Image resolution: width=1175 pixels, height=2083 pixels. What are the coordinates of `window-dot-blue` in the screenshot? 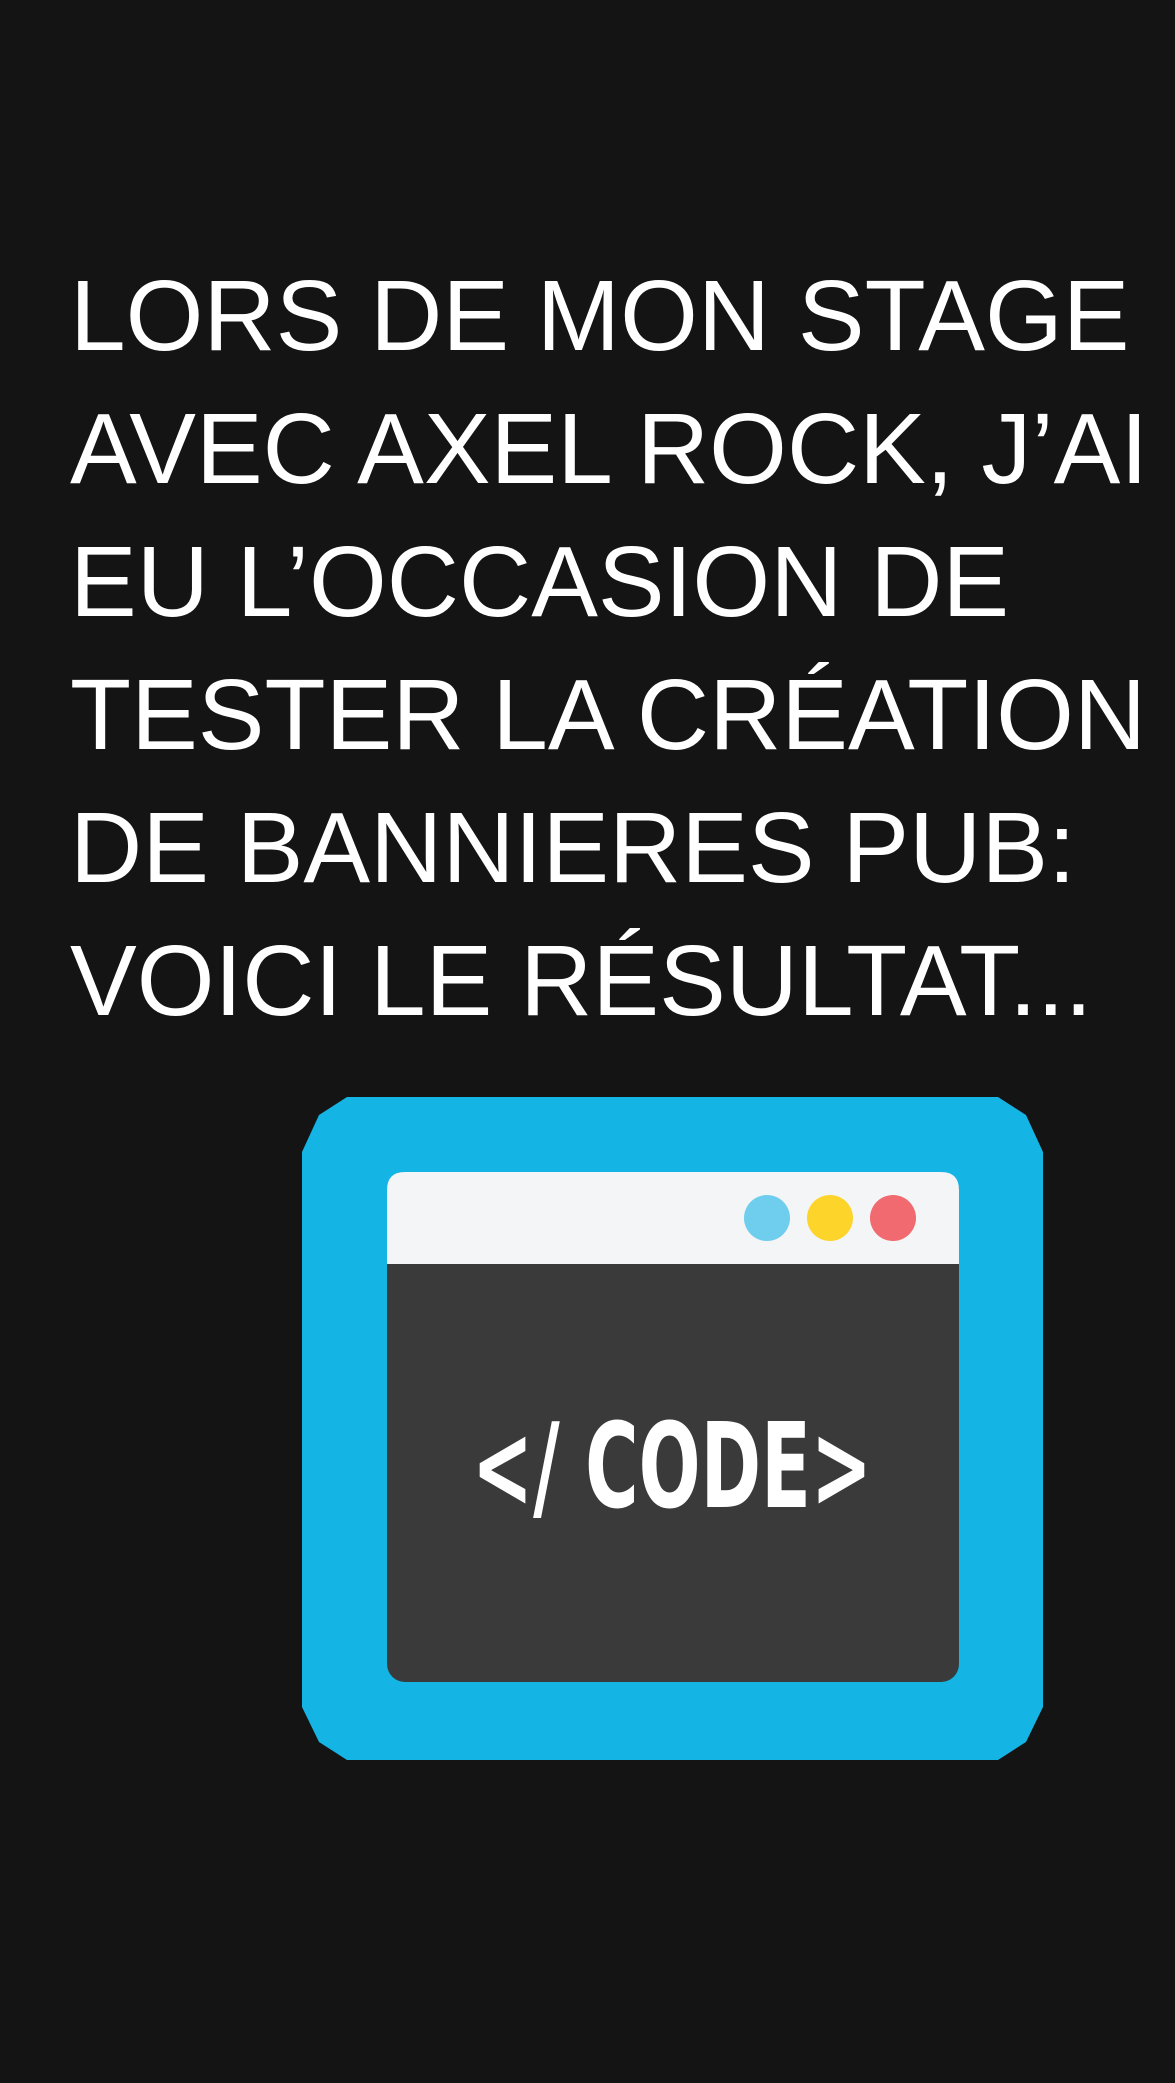 It's located at (767, 1218).